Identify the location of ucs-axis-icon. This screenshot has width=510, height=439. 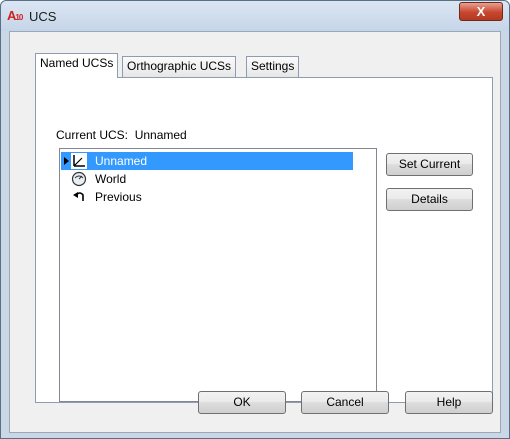
(79, 161).